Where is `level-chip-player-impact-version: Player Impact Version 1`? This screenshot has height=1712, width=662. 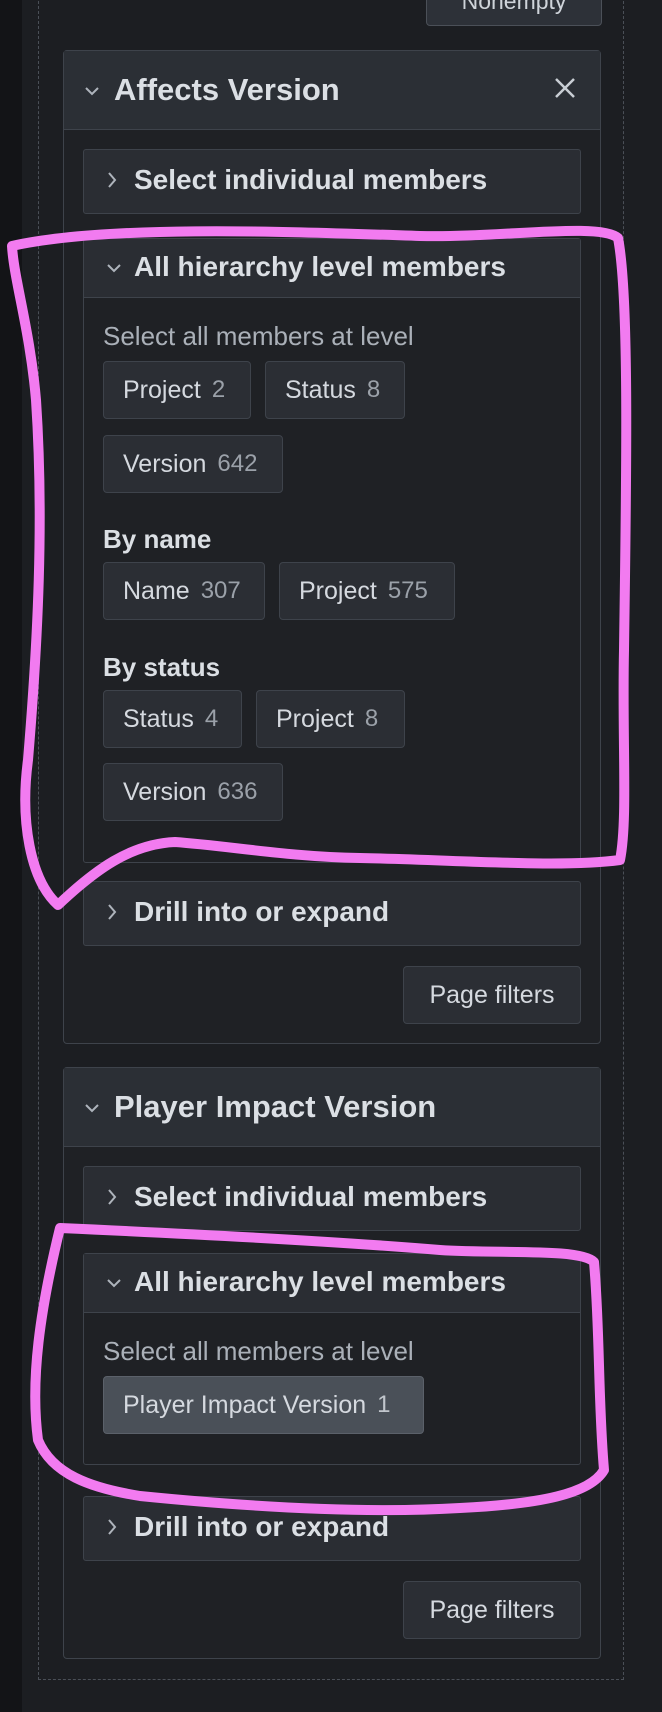 level-chip-player-impact-version: Player Impact Version 1 is located at coordinates (263, 1405).